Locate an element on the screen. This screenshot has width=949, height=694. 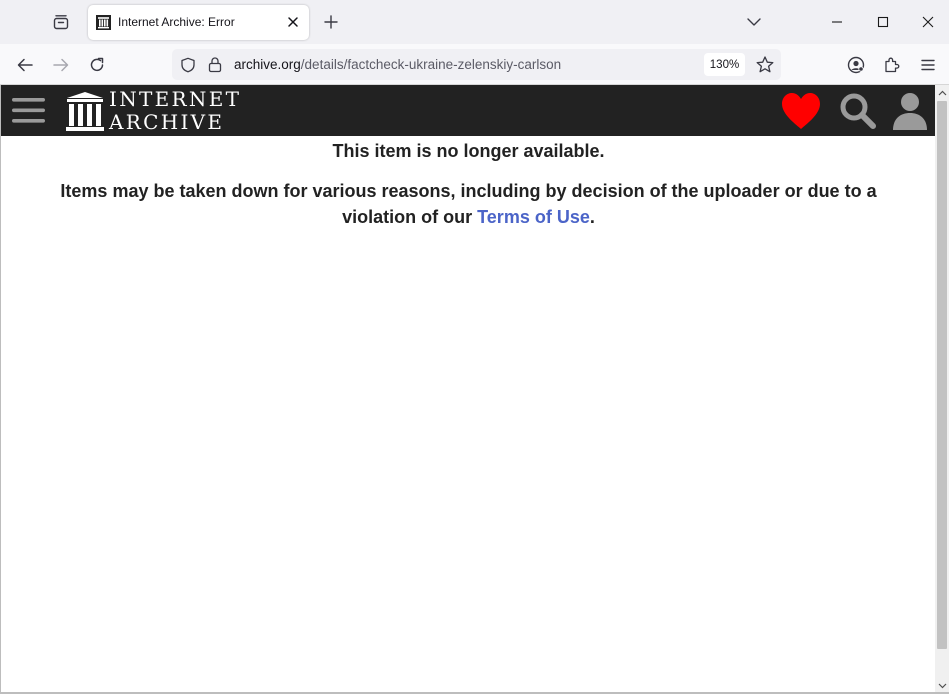
error-description-end: . is located at coordinates (592, 217).